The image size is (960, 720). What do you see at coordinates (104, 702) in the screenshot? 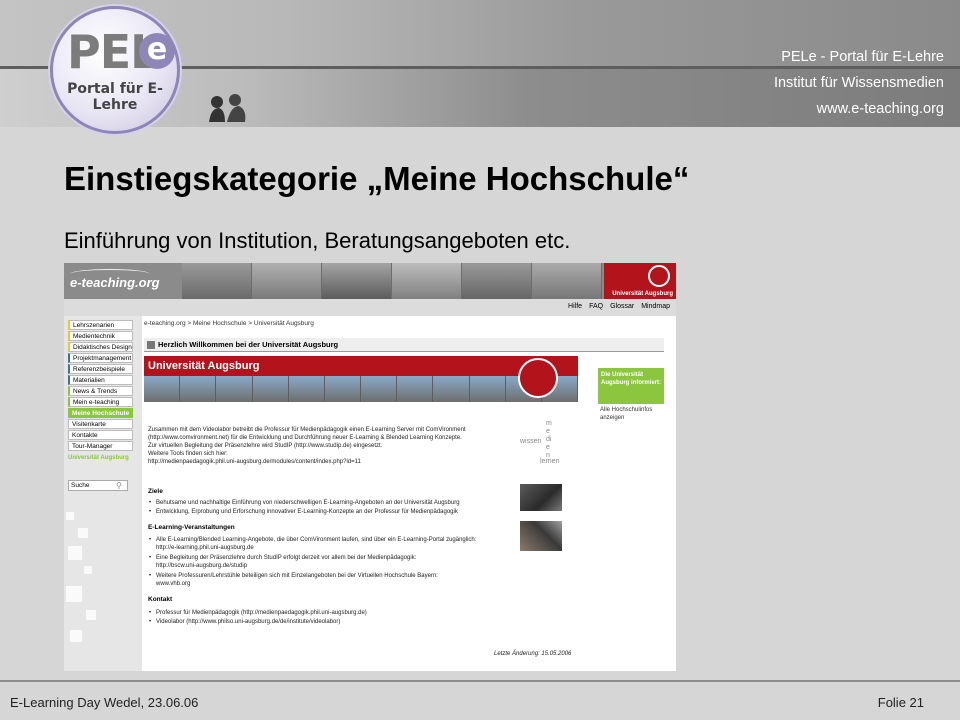
I see `footer-event: E-Learning Day Wedel, 23.06.06` at bounding box center [104, 702].